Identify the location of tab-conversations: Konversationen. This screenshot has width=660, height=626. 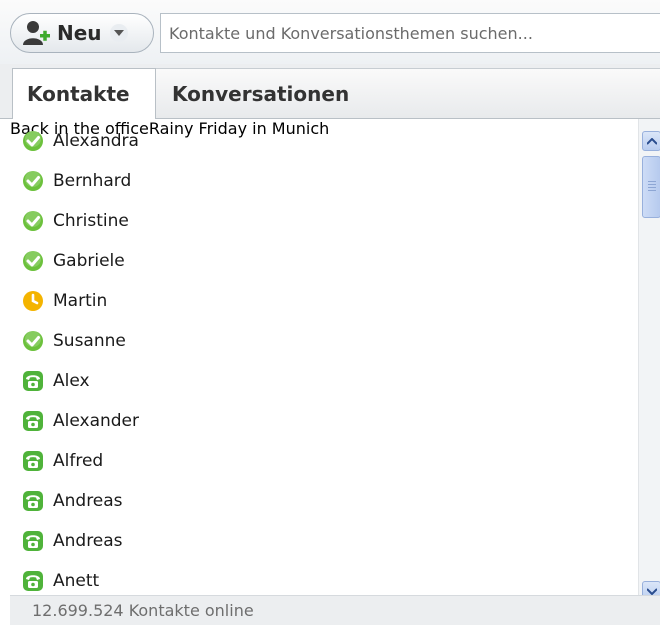
(408, 93).